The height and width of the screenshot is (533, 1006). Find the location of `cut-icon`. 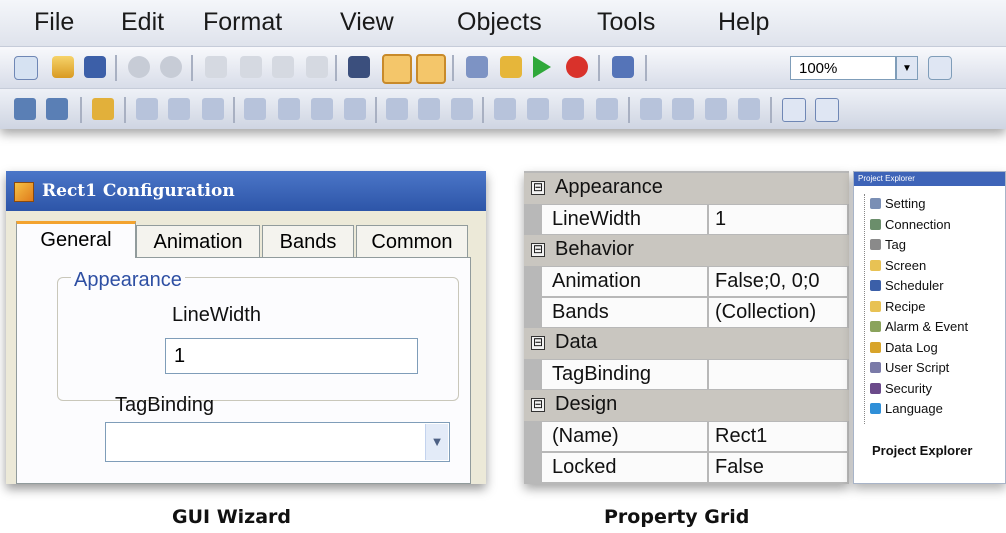

cut-icon is located at coordinates (216, 67).